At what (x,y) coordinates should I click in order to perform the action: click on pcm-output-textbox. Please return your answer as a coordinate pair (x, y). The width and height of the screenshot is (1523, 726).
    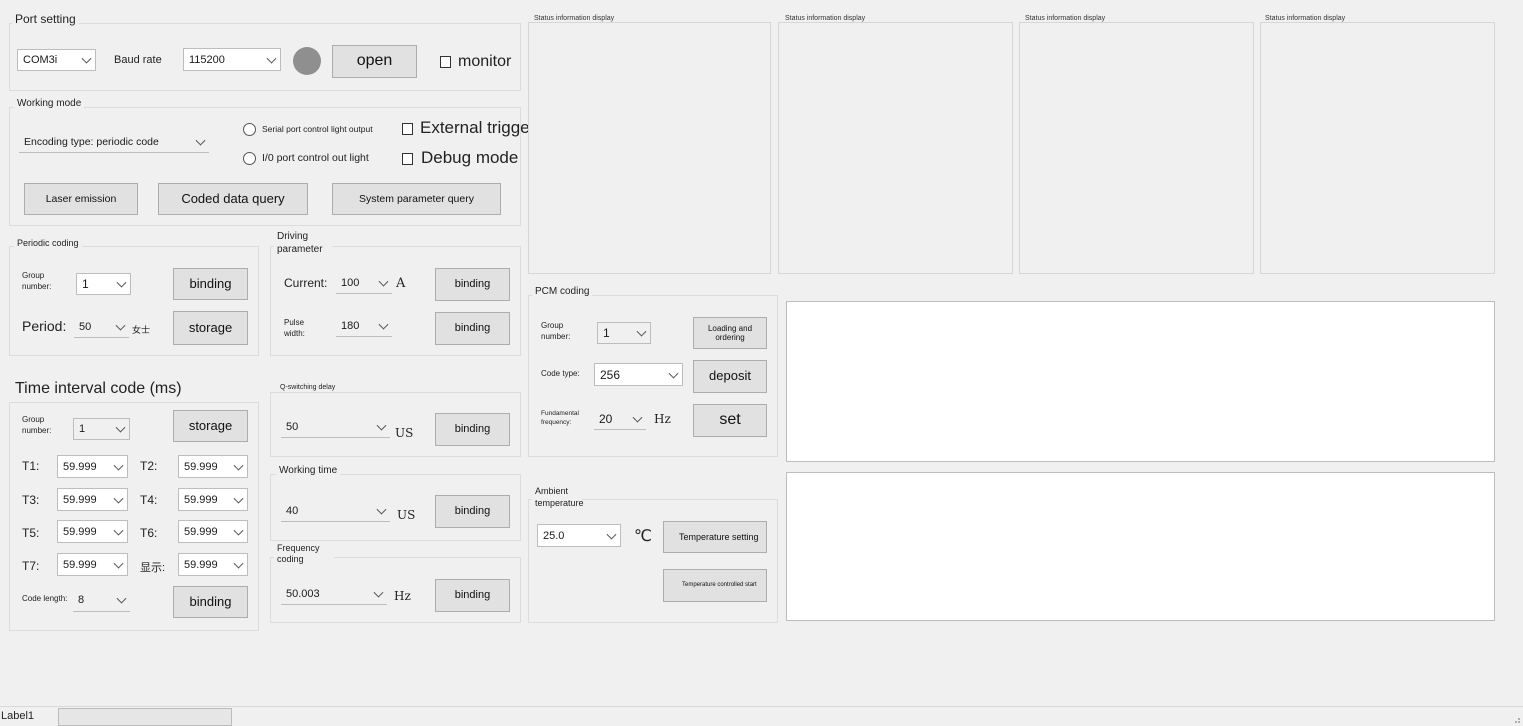
    Looking at the image, I should click on (1140, 381).